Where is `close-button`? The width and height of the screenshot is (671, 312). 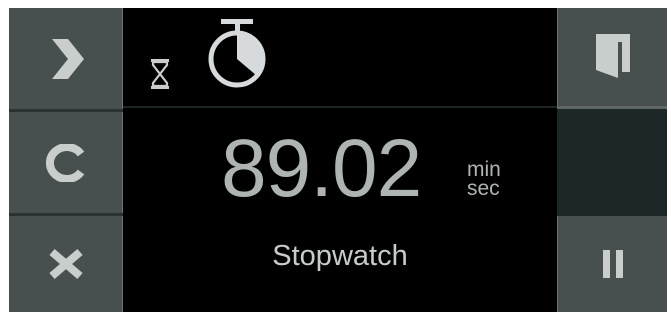
close-button is located at coordinates (66, 264).